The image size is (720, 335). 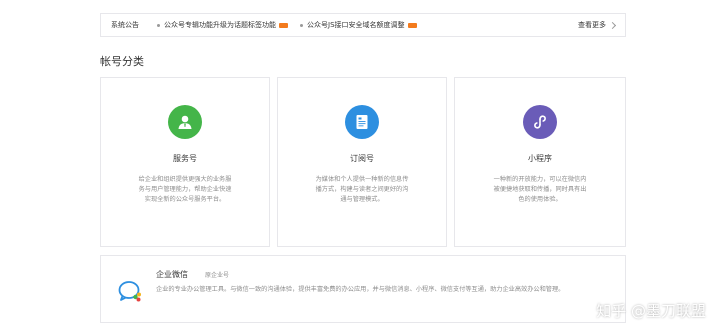 What do you see at coordinates (217, 275) in the screenshot?
I see `wework-tag: 原企业号` at bounding box center [217, 275].